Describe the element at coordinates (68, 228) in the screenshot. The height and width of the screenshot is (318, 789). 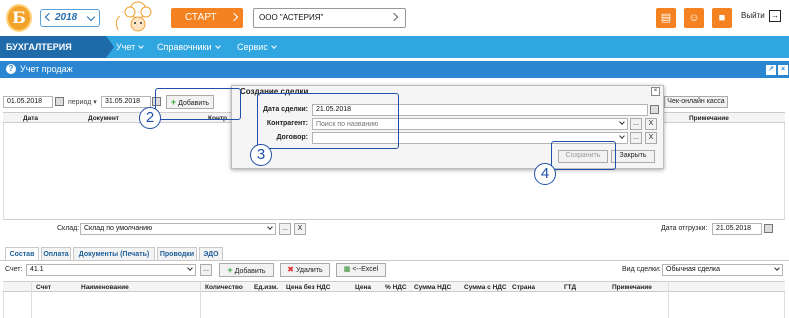
I see `warehouse-label: Склад:` at that location.